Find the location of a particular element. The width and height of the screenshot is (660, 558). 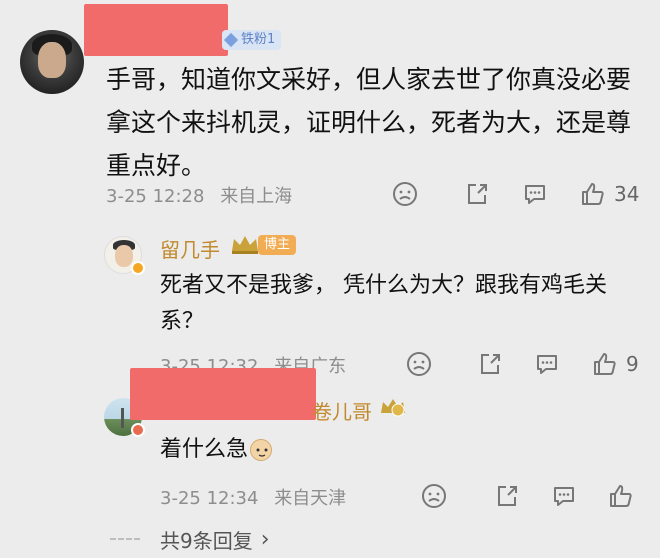

main-comment-meta: 3-25 12:28 来自上海 is located at coordinates (199, 195).